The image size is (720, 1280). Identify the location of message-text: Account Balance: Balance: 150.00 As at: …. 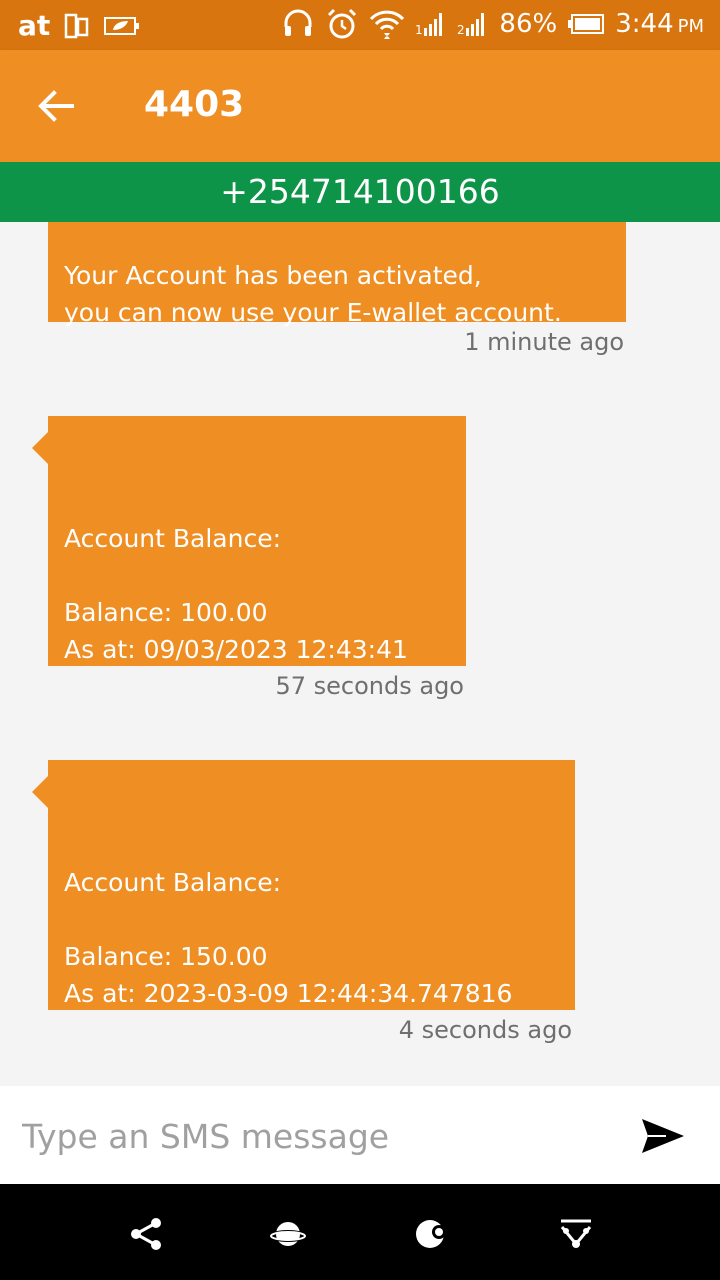
(288, 938).